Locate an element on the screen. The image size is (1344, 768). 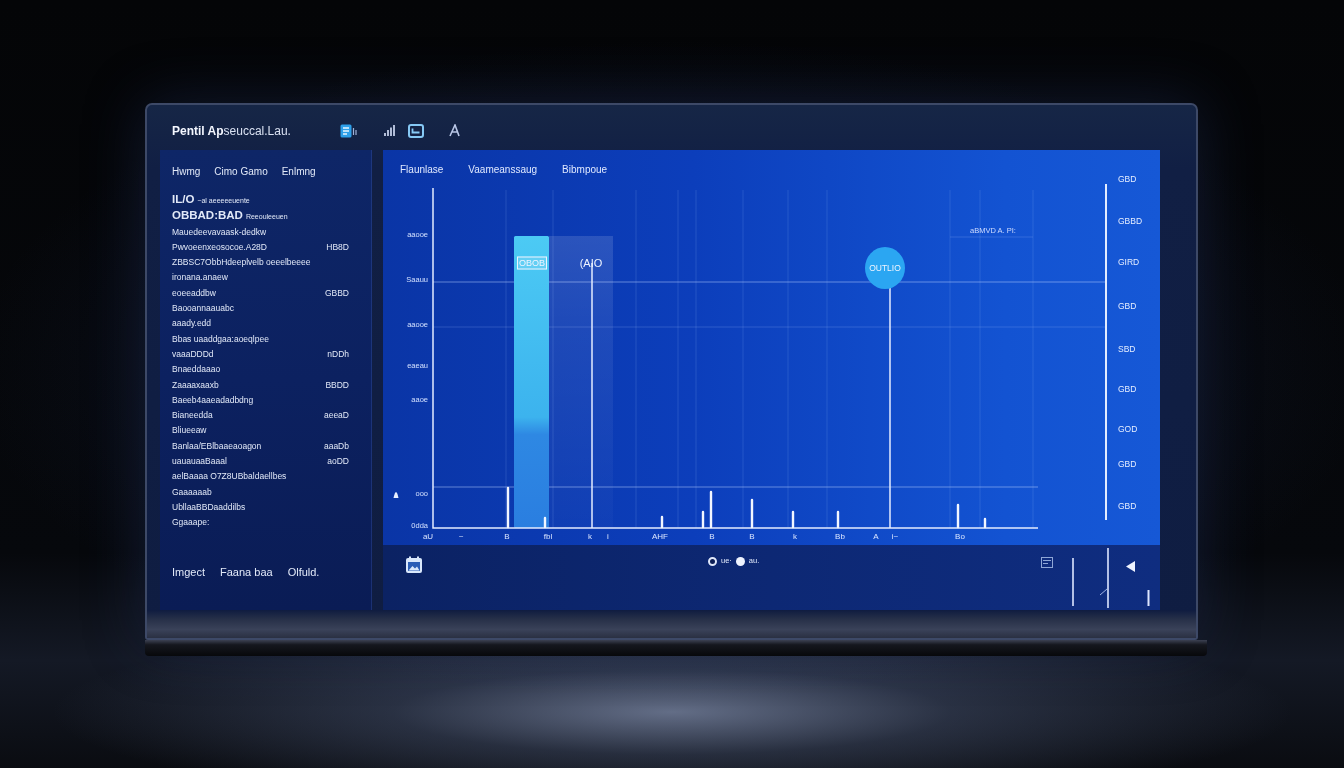
row-label: Ggaaape: is located at coordinates (191, 523).